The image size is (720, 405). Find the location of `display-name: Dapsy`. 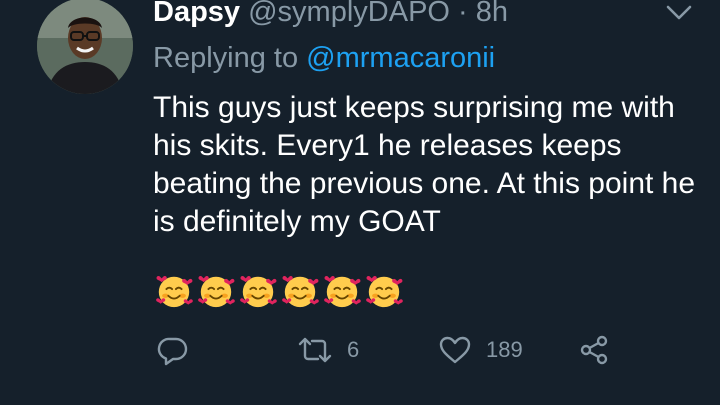

display-name: Dapsy is located at coordinates (196, 14).